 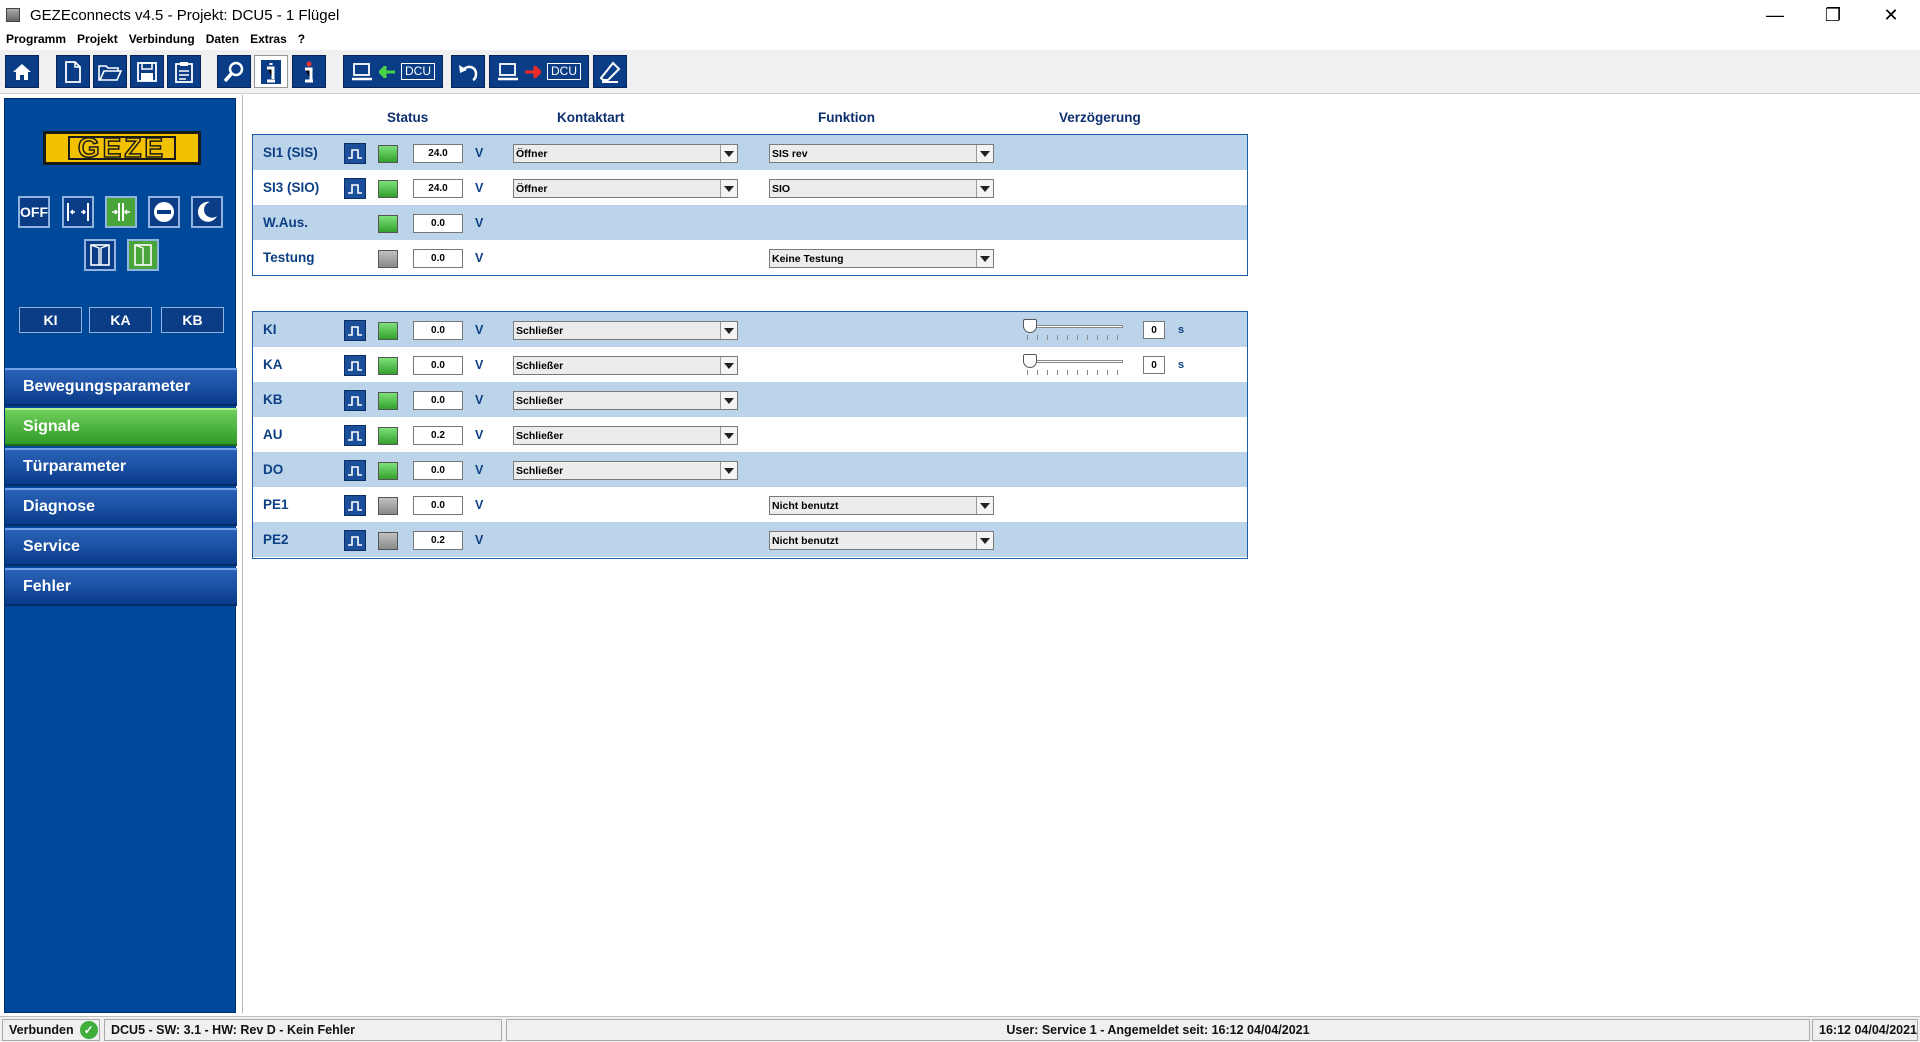 What do you see at coordinates (121, 467) in the screenshot?
I see `nav-tuerparameter: Türparameter` at bounding box center [121, 467].